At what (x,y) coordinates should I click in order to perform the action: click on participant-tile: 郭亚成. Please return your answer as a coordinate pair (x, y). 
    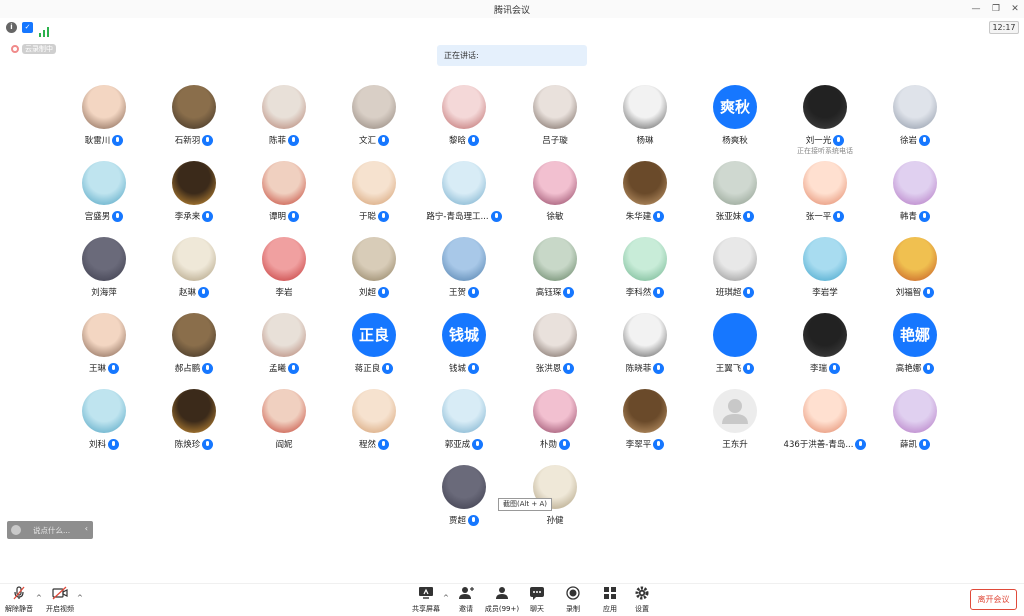
    Looking at the image, I should click on (464, 426).